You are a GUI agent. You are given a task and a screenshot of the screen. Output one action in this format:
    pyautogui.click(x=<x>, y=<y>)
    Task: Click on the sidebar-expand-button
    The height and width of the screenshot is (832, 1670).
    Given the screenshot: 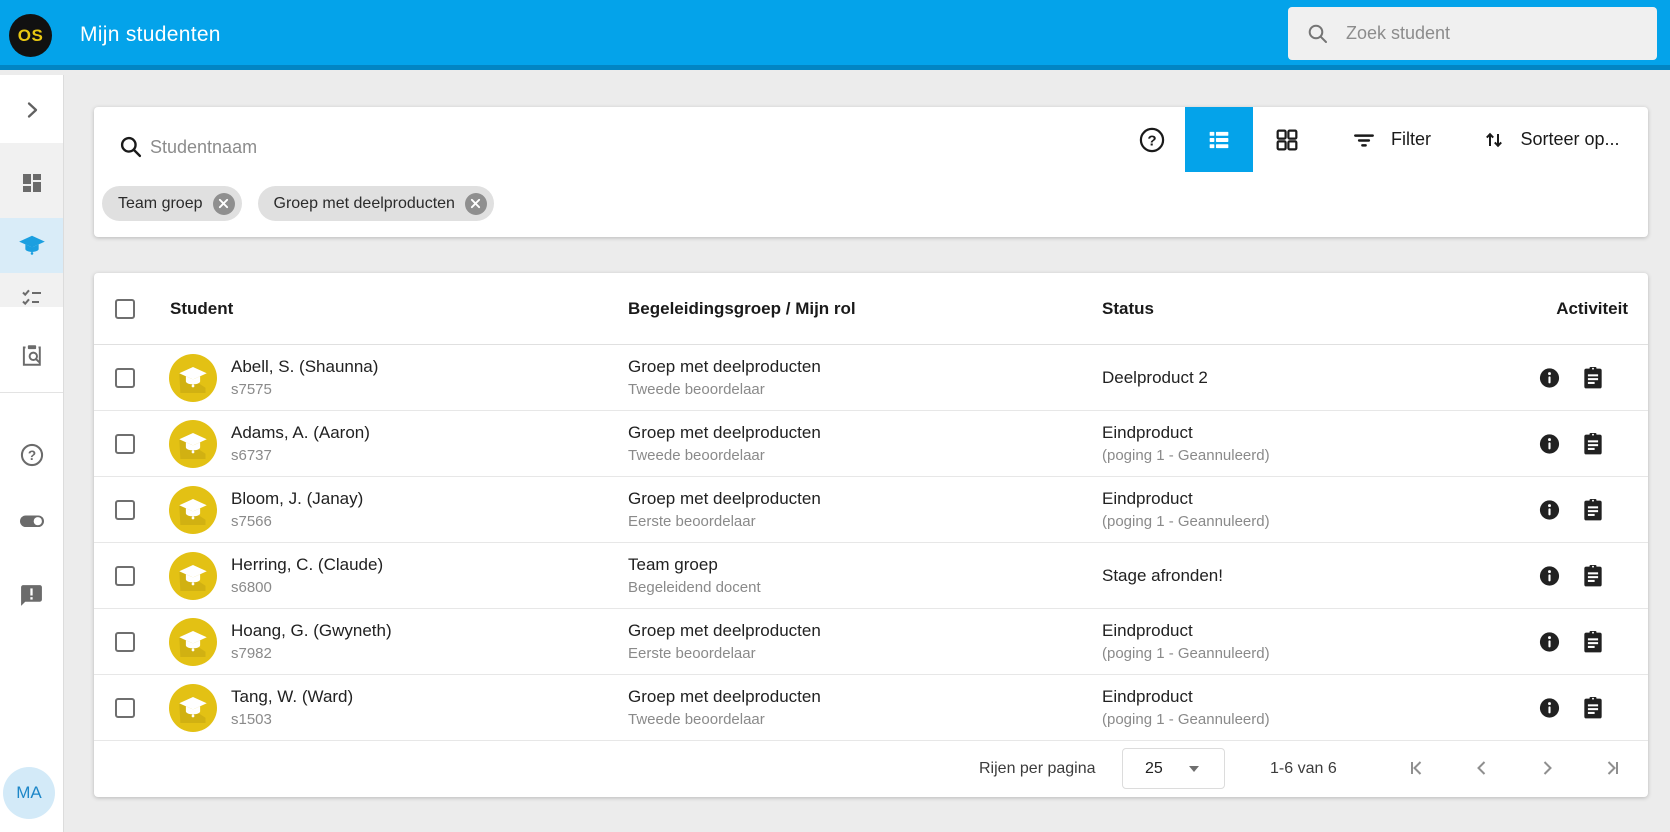 What is the action you would take?
    pyautogui.click(x=31, y=110)
    